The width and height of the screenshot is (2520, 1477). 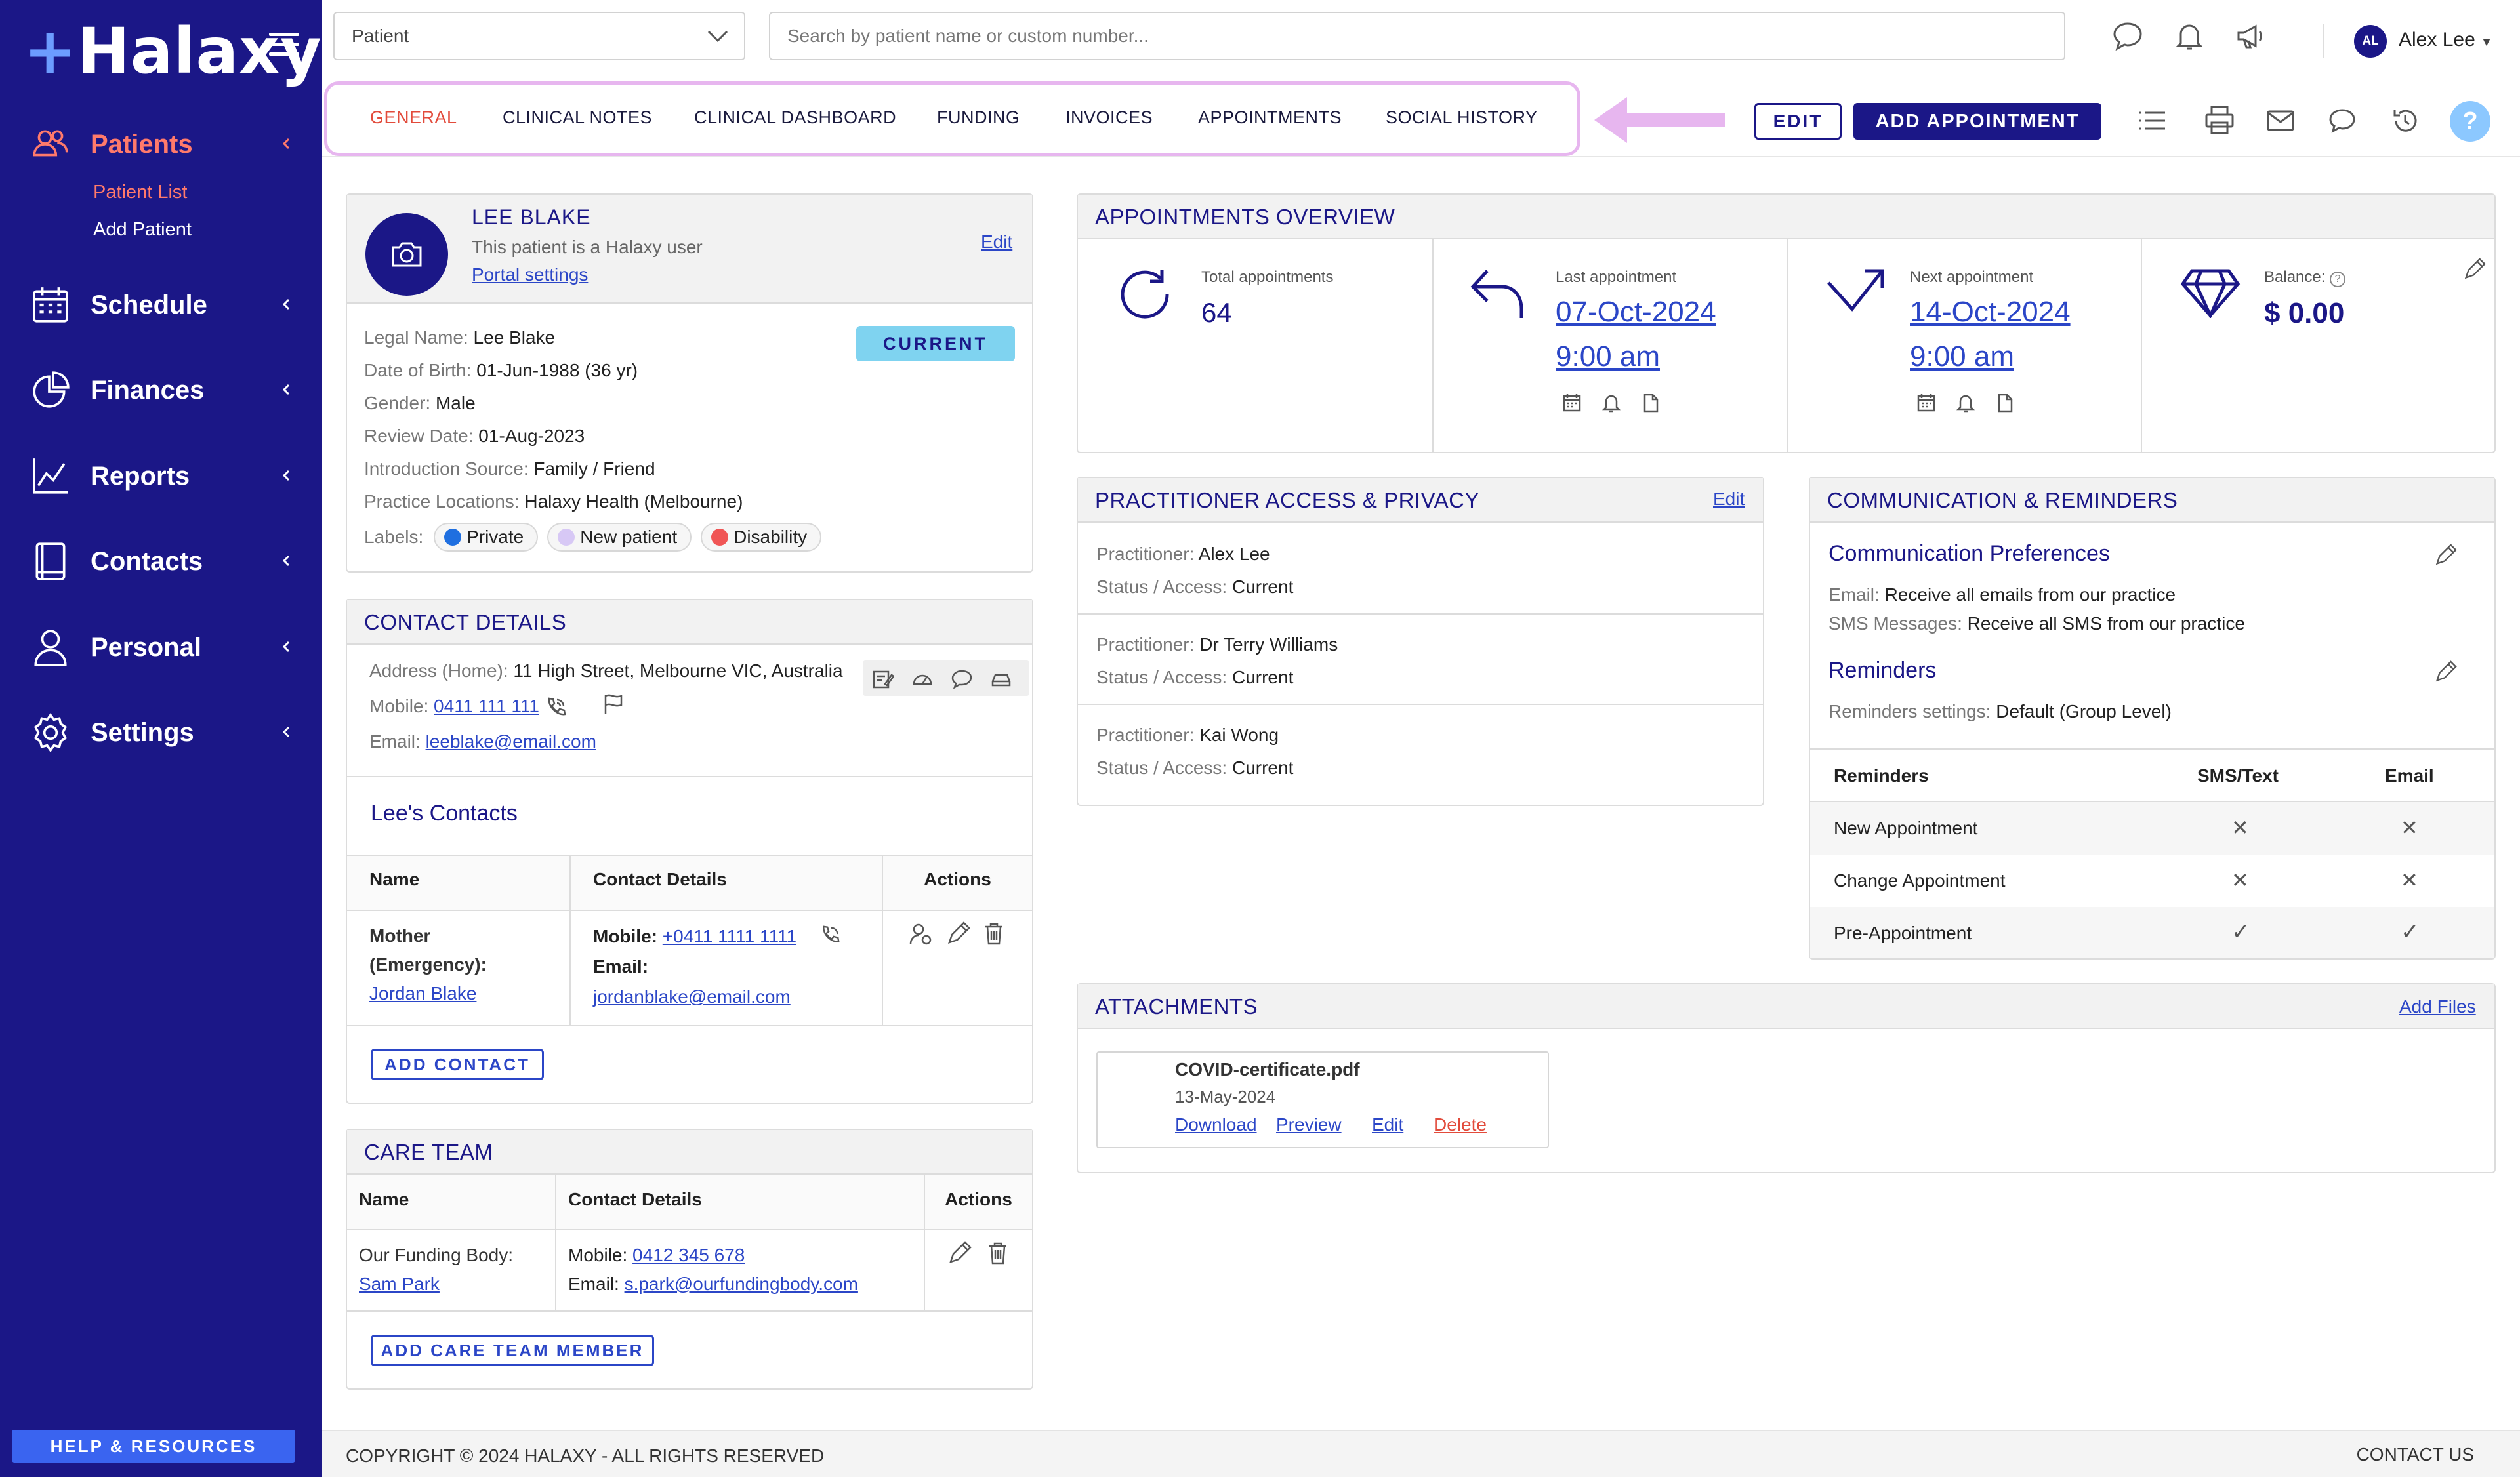 I want to click on printer-icon, so click(x=2219, y=120).